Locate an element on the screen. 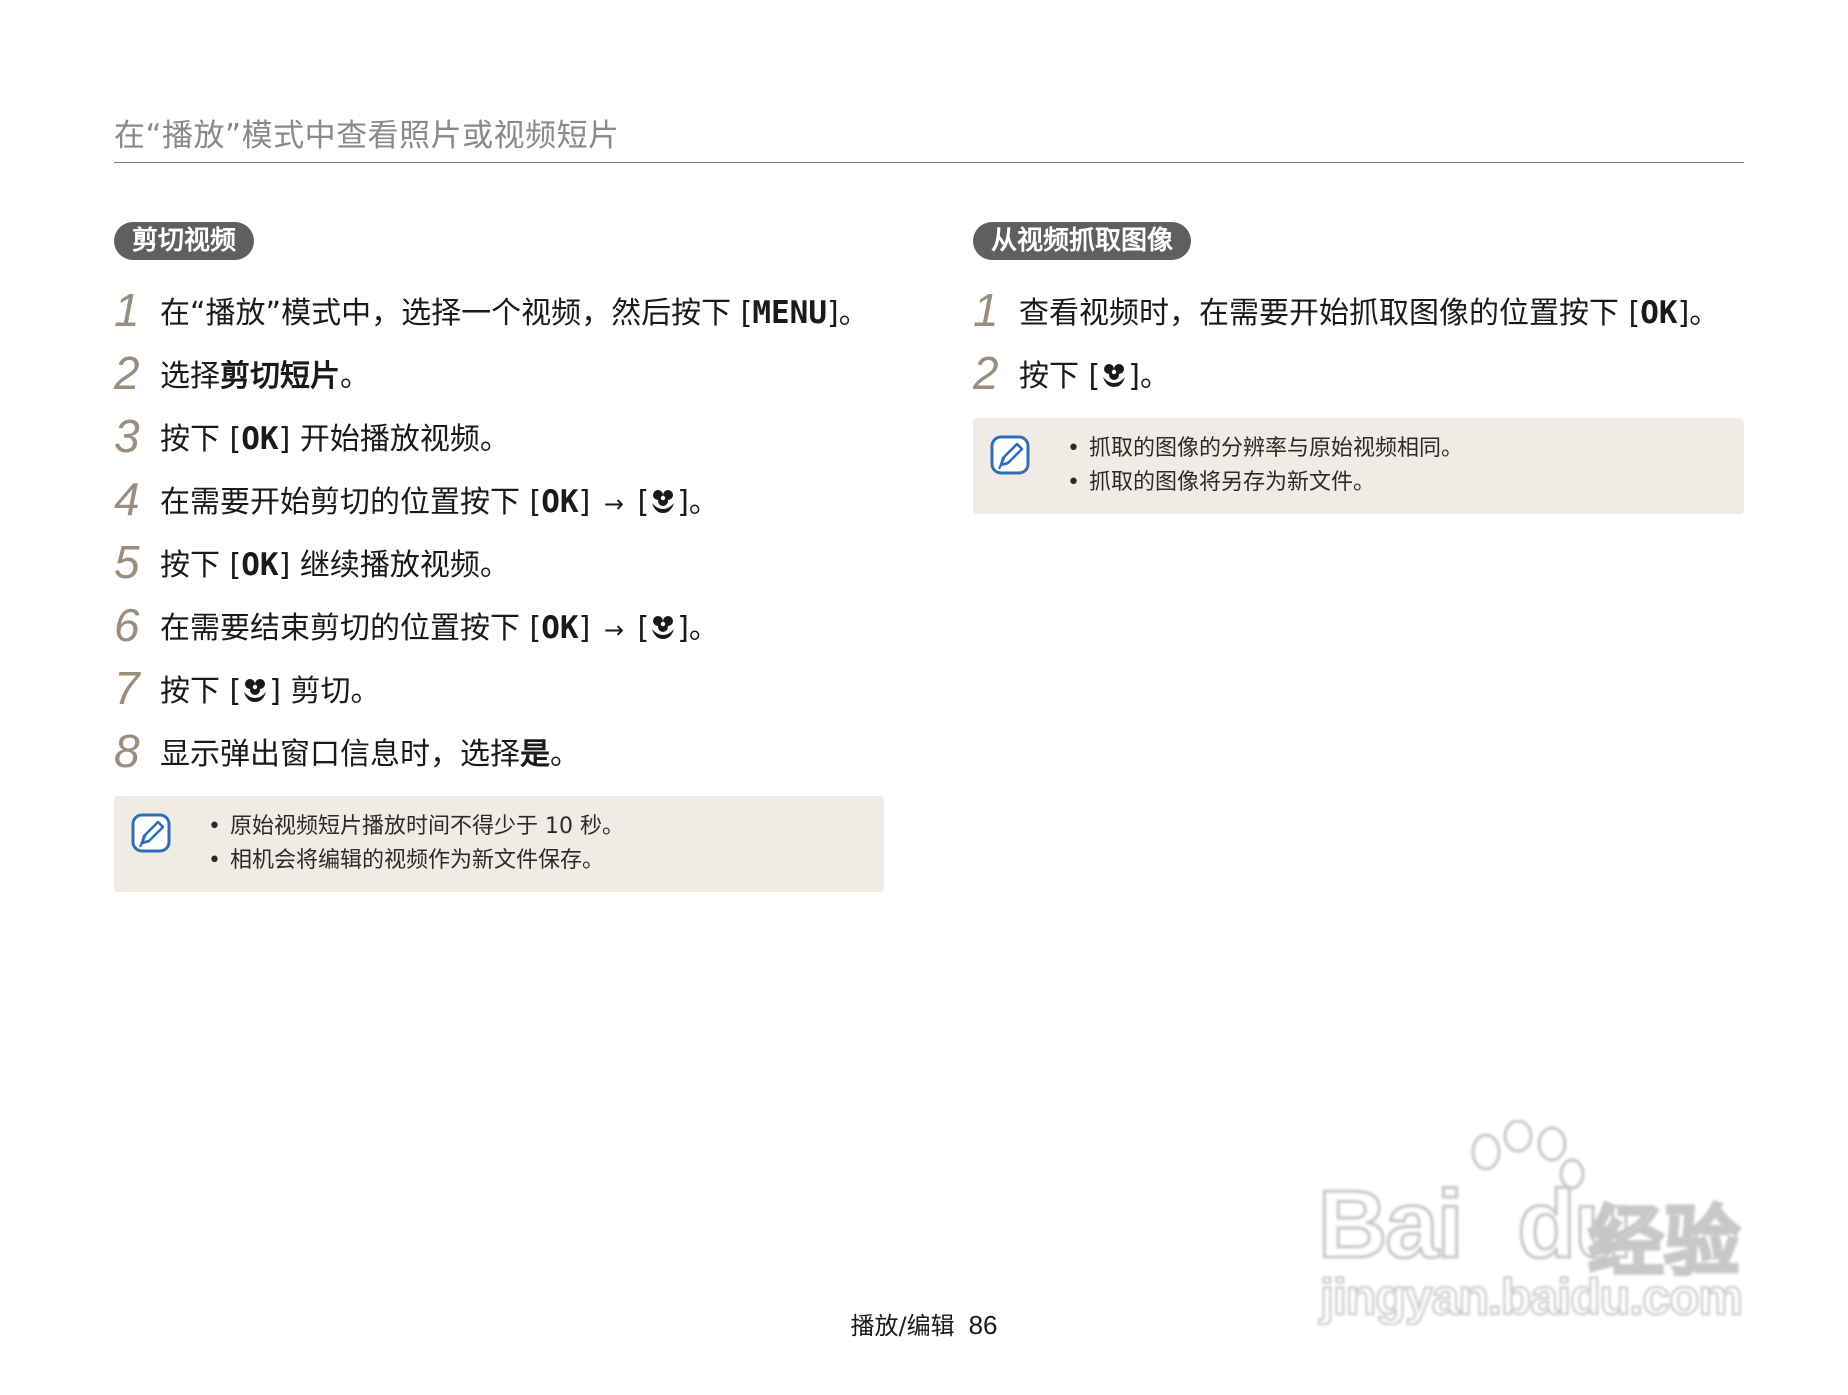  step-4: 4 在需要开始剪切的位置按下 [OK] → []。 is located at coordinates (499, 498).